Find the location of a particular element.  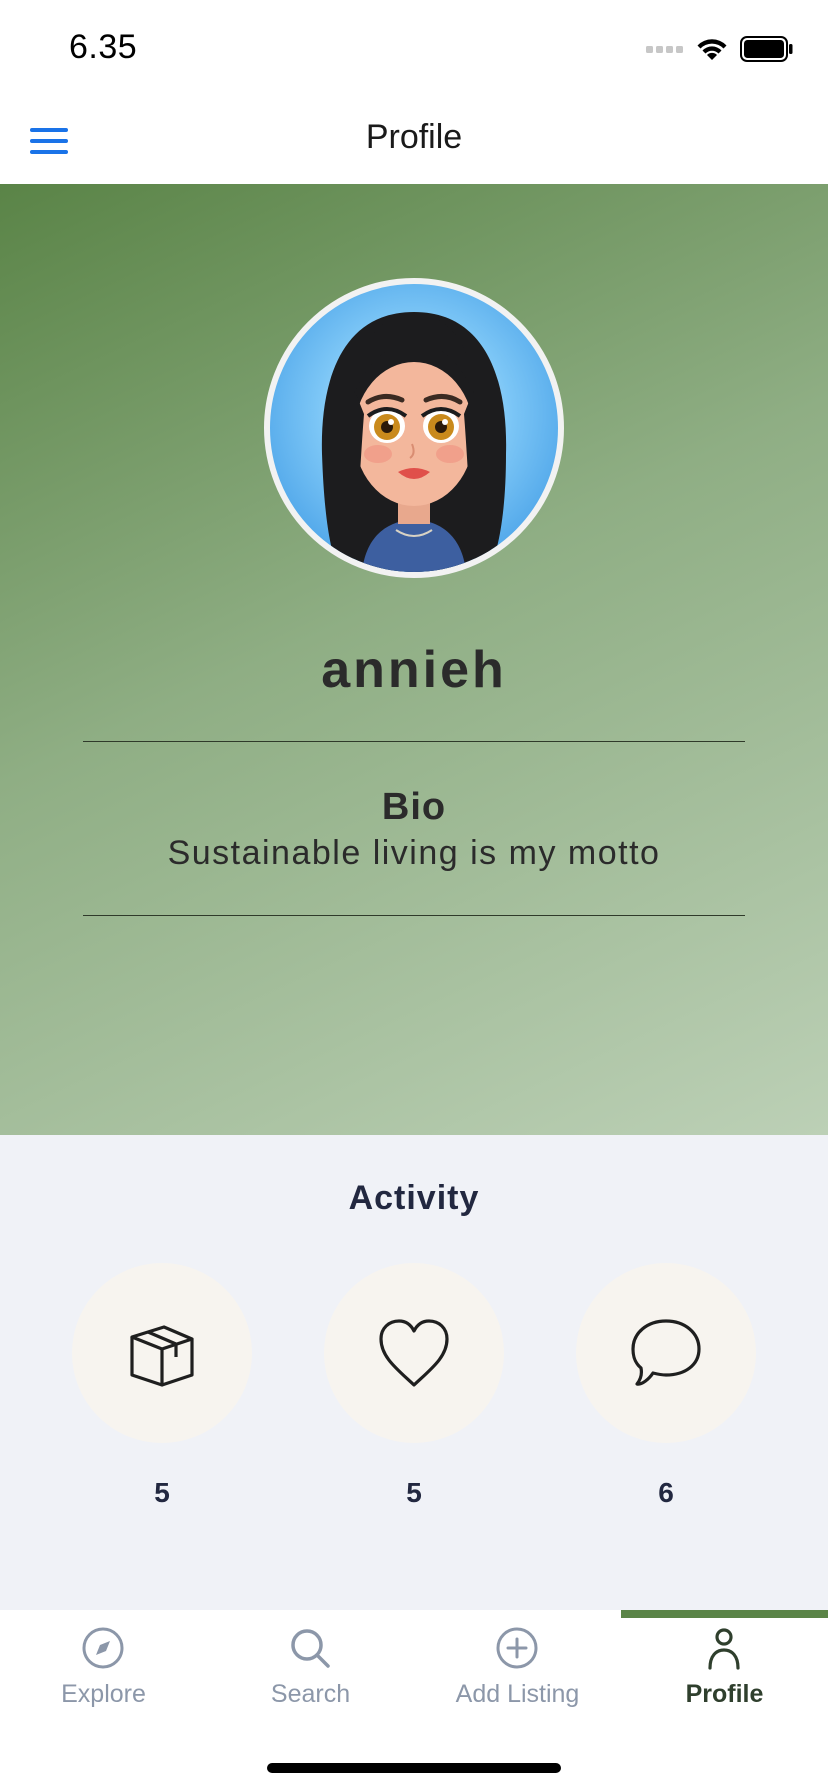

person-icon is located at coordinates (724, 1649).